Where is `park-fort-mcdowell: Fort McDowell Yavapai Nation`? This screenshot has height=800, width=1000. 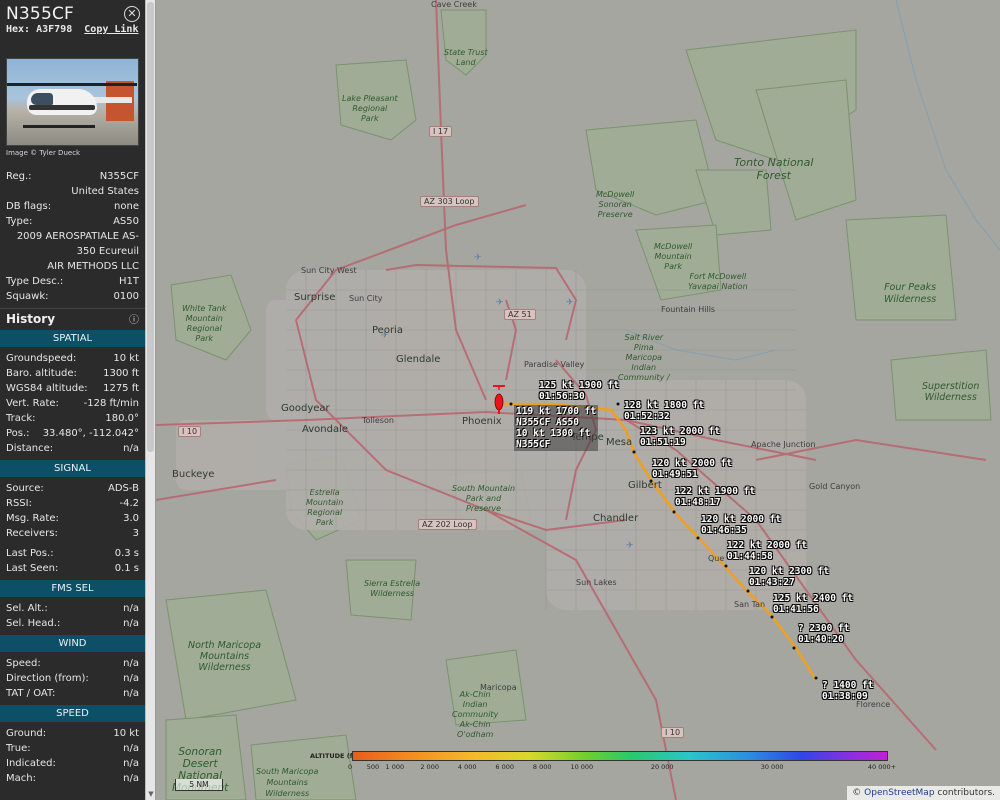 park-fort-mcdowell: Fort McDowell Yavapai Nation is located at coordinates (718, 281).